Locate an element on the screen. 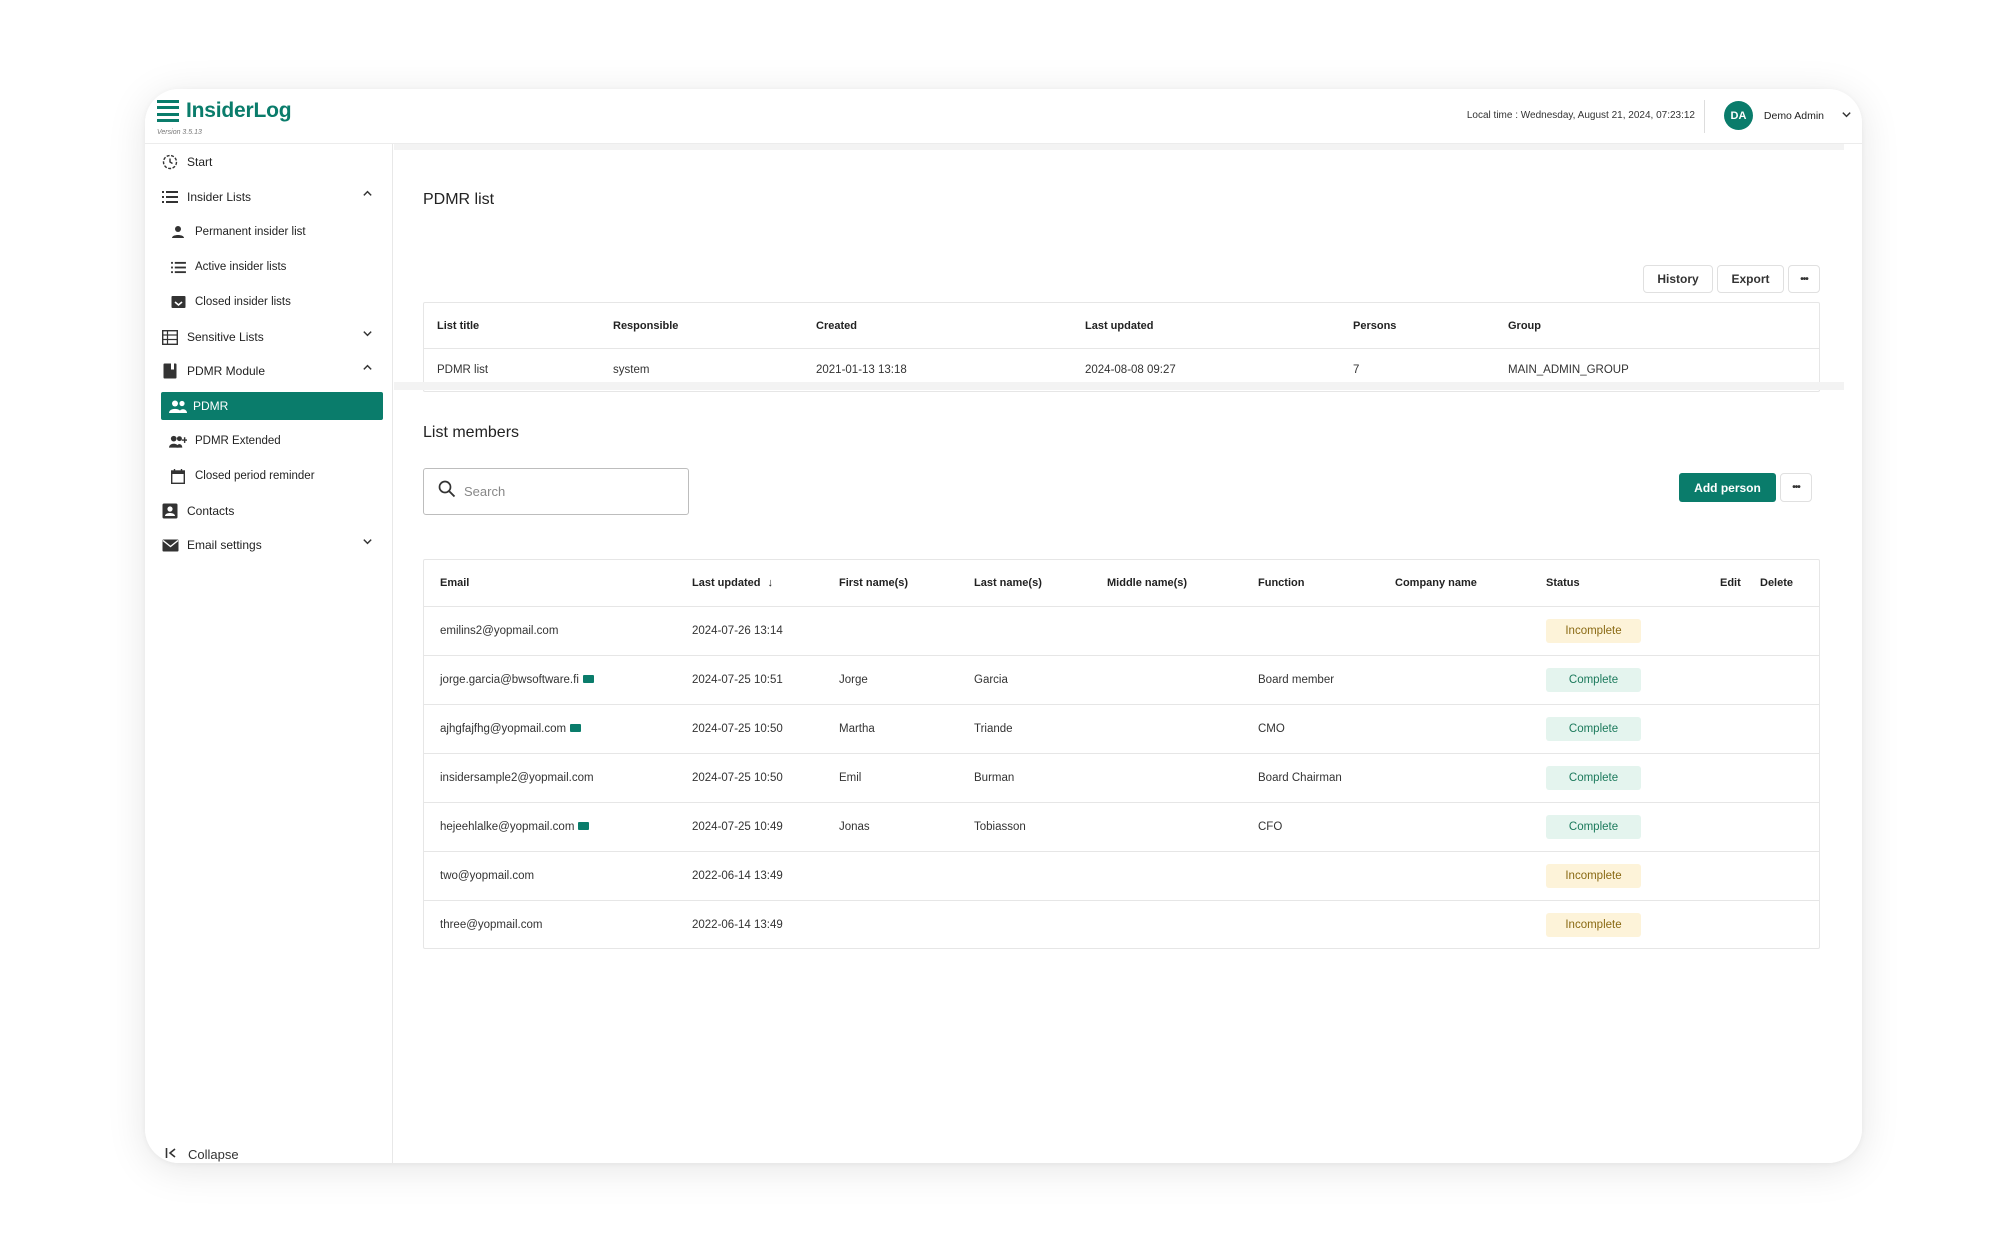 Image resolution: width=2000 pixels, height=1249 pixels. cell-first-name: Jonas is located at coordinates (854, 827).